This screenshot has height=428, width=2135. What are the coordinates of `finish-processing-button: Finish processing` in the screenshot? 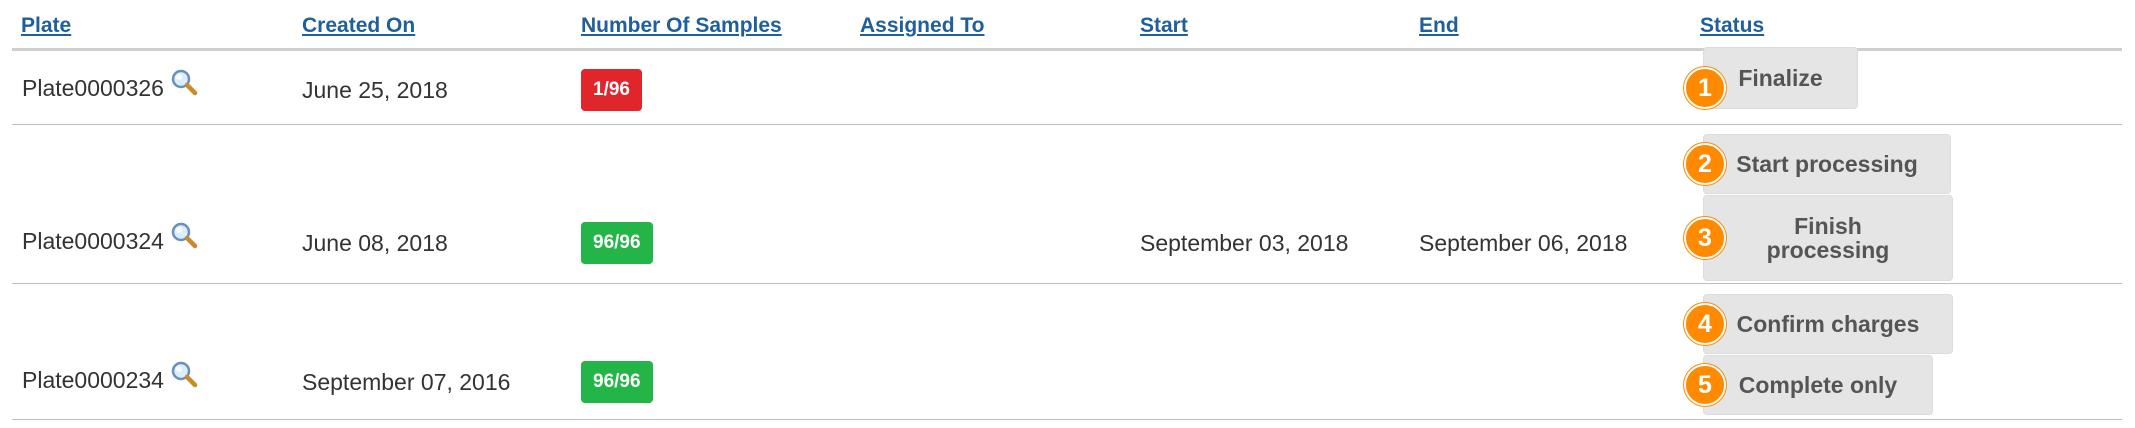 It's located at (1828, 238).